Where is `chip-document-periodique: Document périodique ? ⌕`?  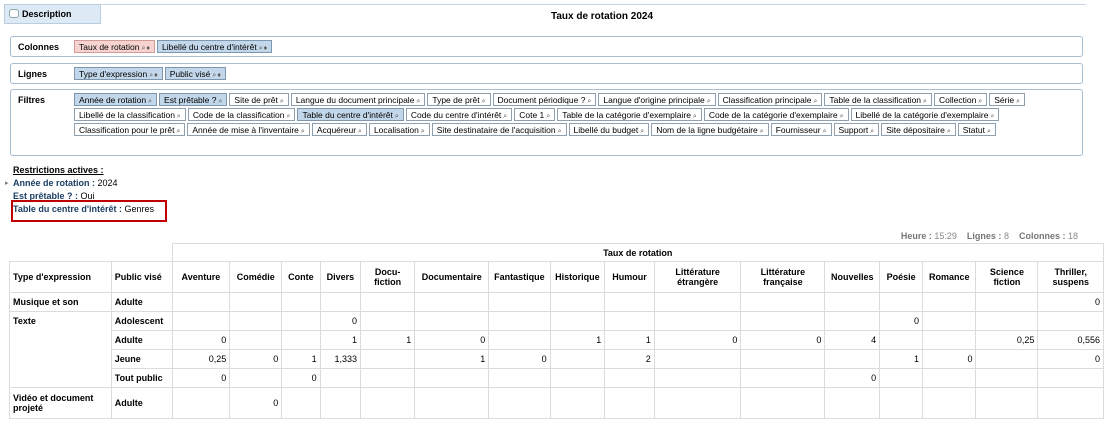
chip-document-periodique: Document périodique ? ⌕ is located at coordinates (544, 99).